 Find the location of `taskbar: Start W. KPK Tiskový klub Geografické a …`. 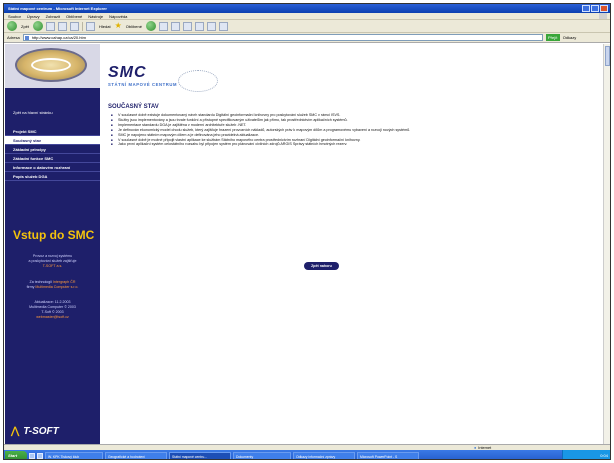

taskbar: Start W. KPK Tiskový klub Geografické a … is located at coordinates (307, 454).